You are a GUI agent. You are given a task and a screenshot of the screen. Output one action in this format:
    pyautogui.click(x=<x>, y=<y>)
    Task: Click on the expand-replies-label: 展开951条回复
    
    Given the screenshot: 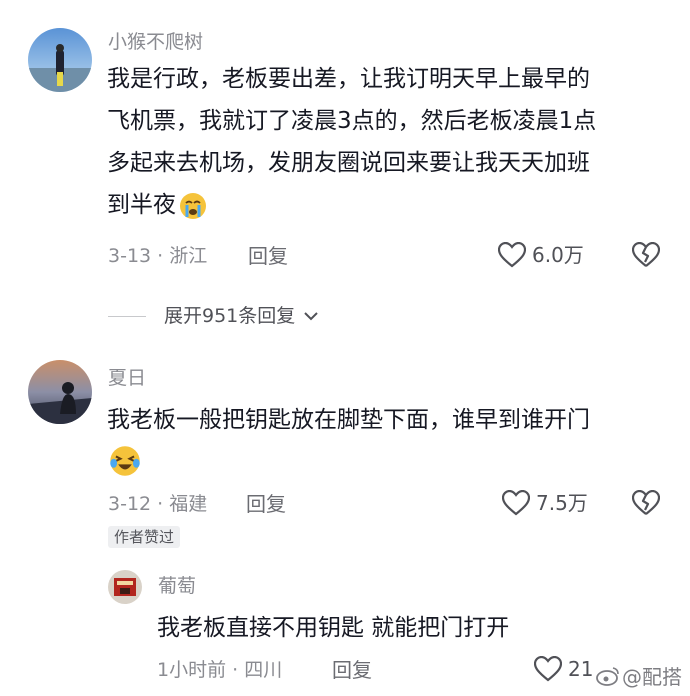 What is the action you would take?
    pyautogui.click(x=230, y=316)
    